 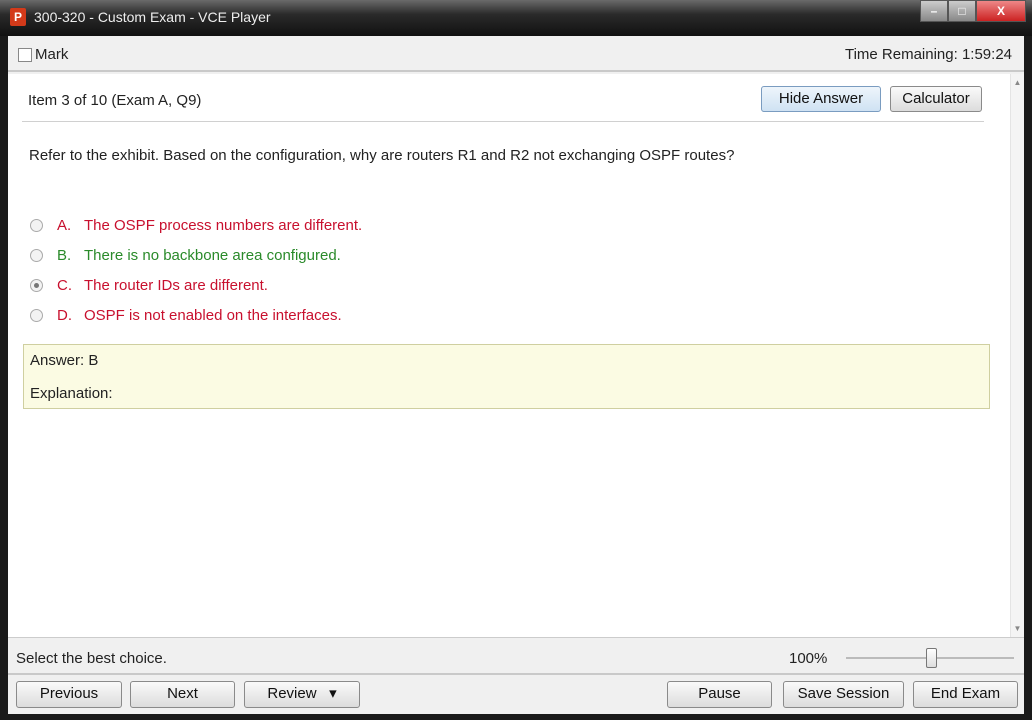 I want to click on next-button: Next, so click(x=182, y=694).